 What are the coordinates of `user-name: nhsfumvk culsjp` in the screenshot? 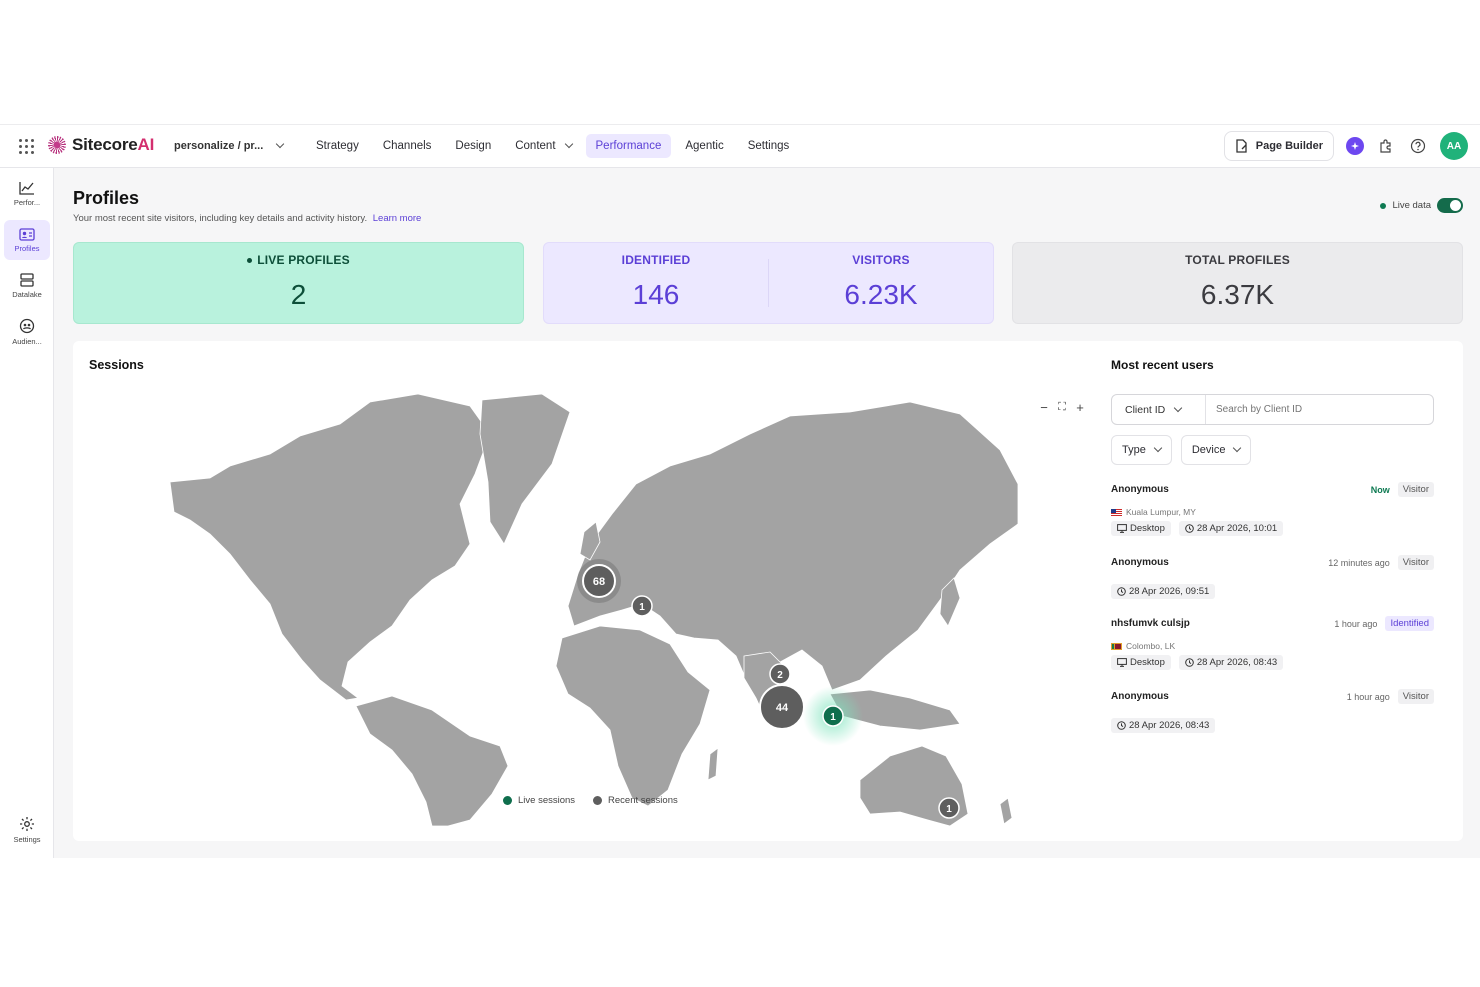 It's located at (1150, 623).